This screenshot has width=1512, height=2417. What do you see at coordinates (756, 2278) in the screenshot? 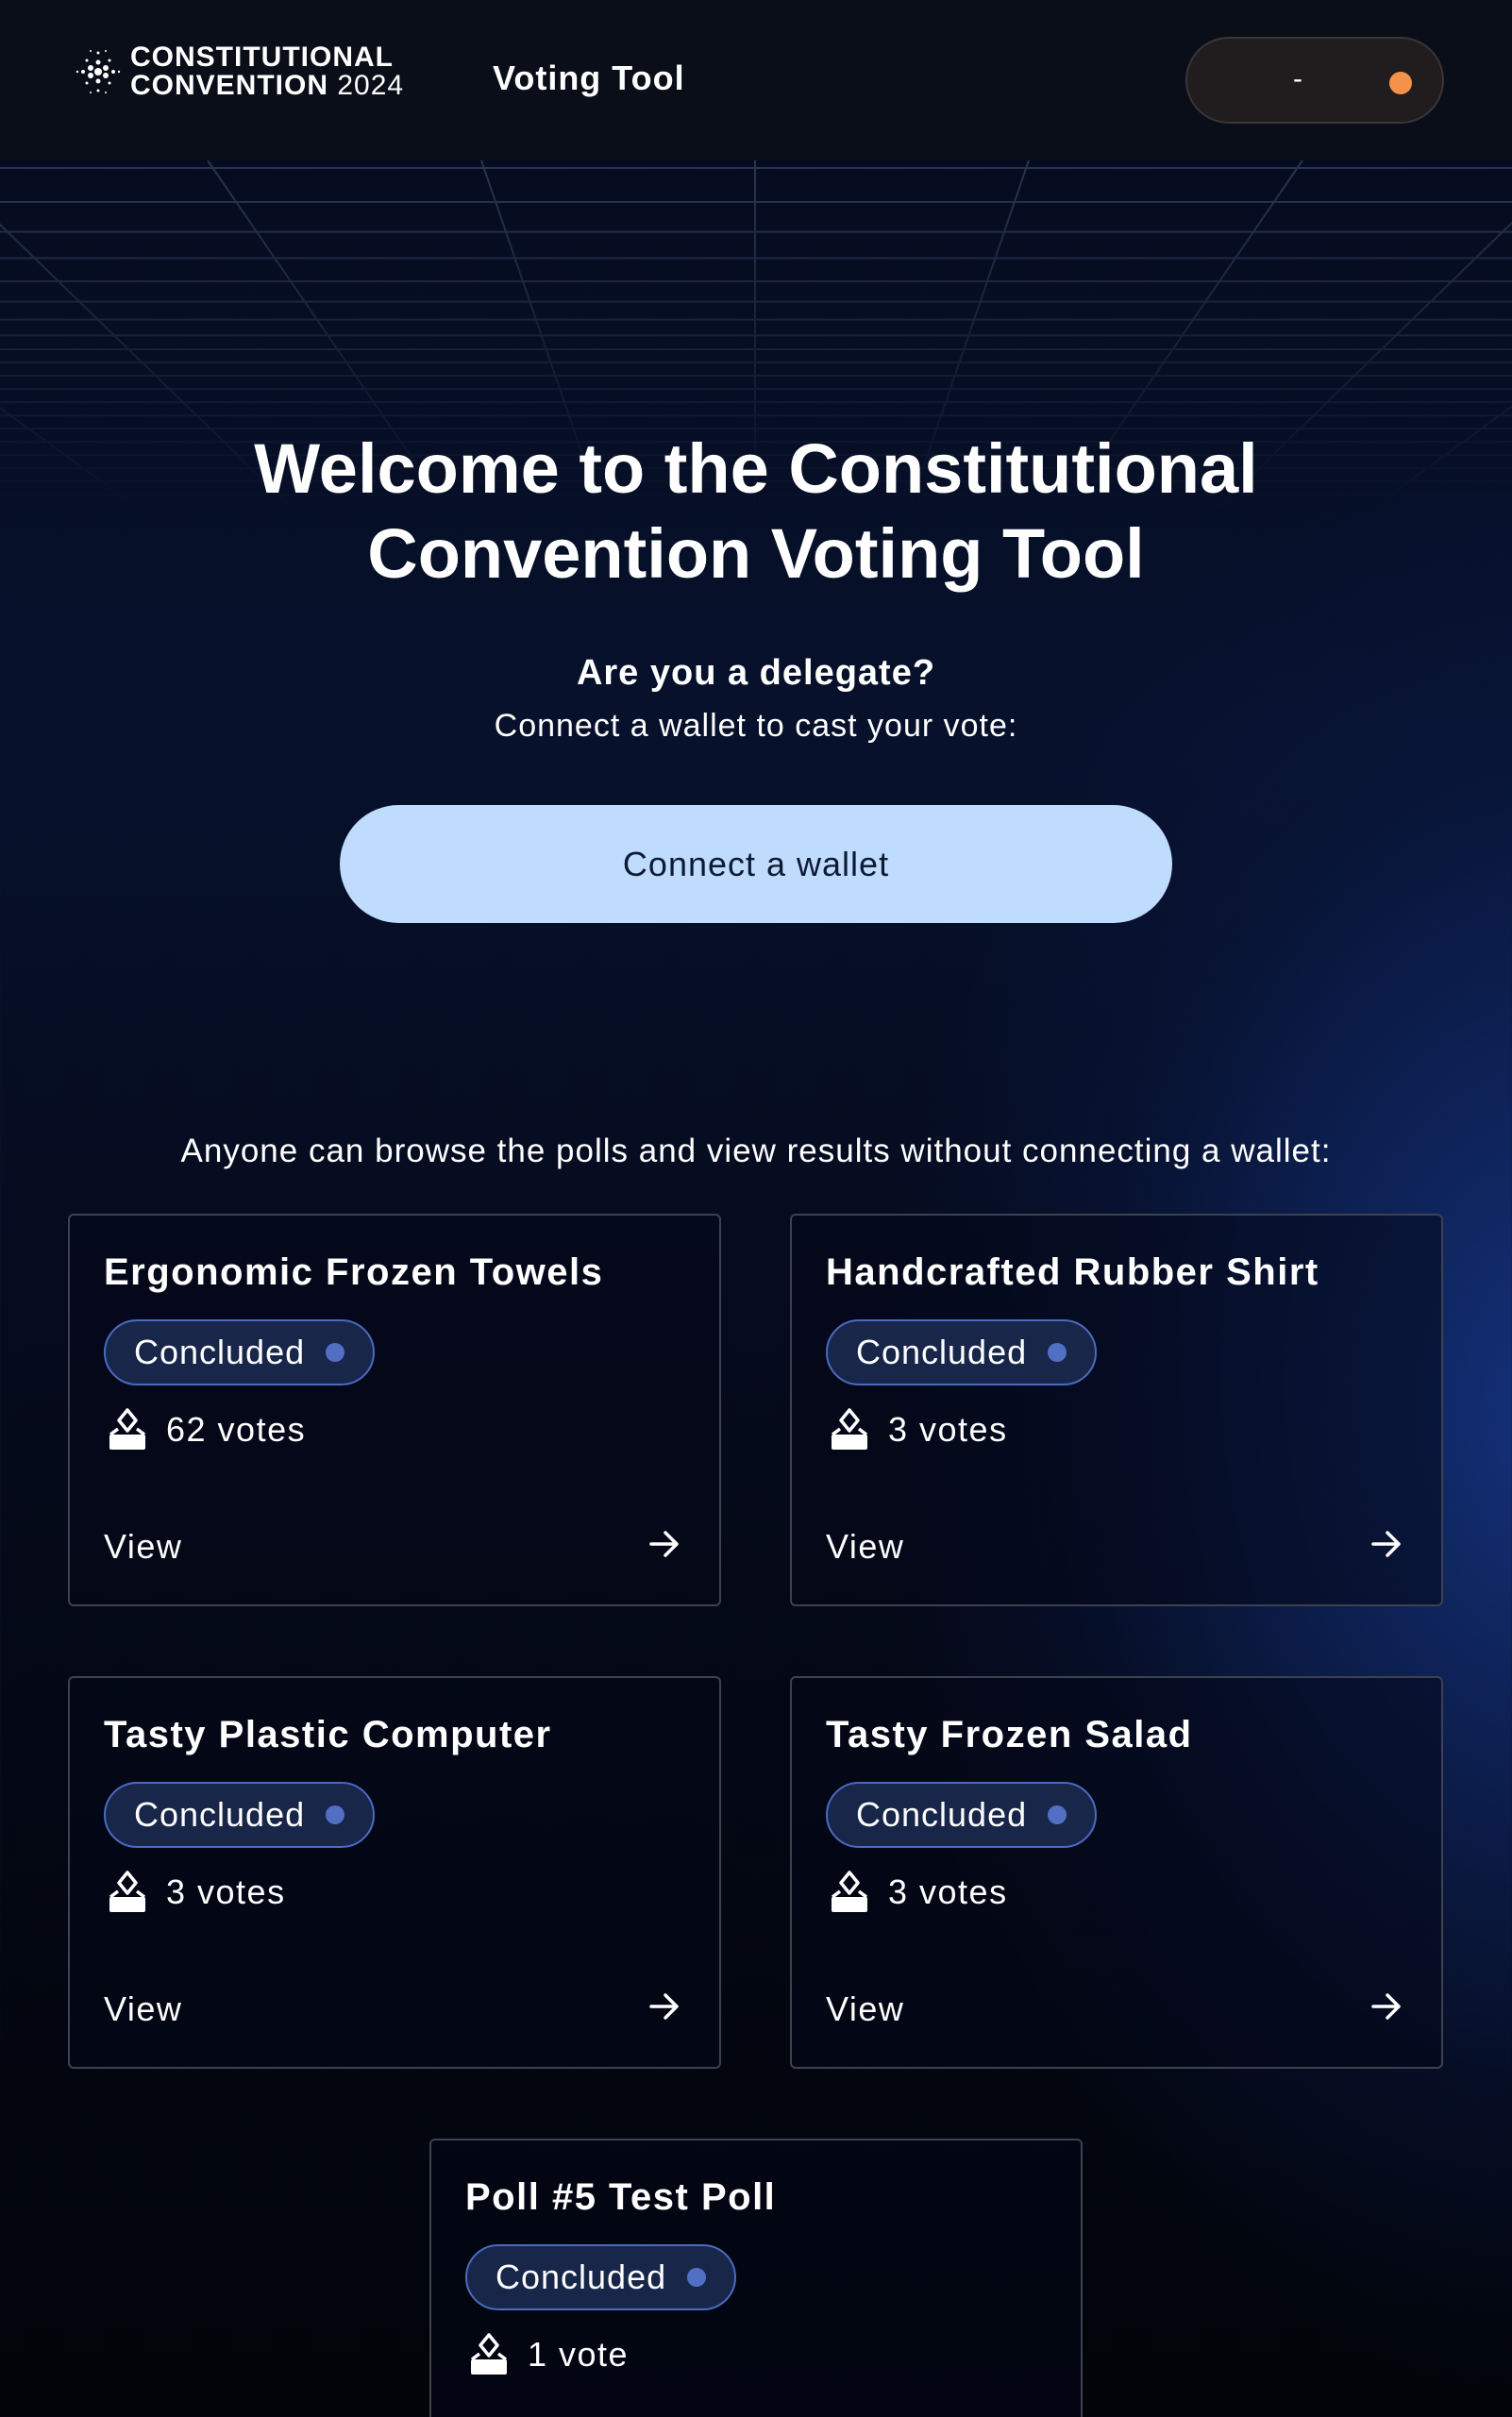
I see `poll-card: Poll #5 Test Poll Concluded 1 vote View` at bounding box center [756, 2278].